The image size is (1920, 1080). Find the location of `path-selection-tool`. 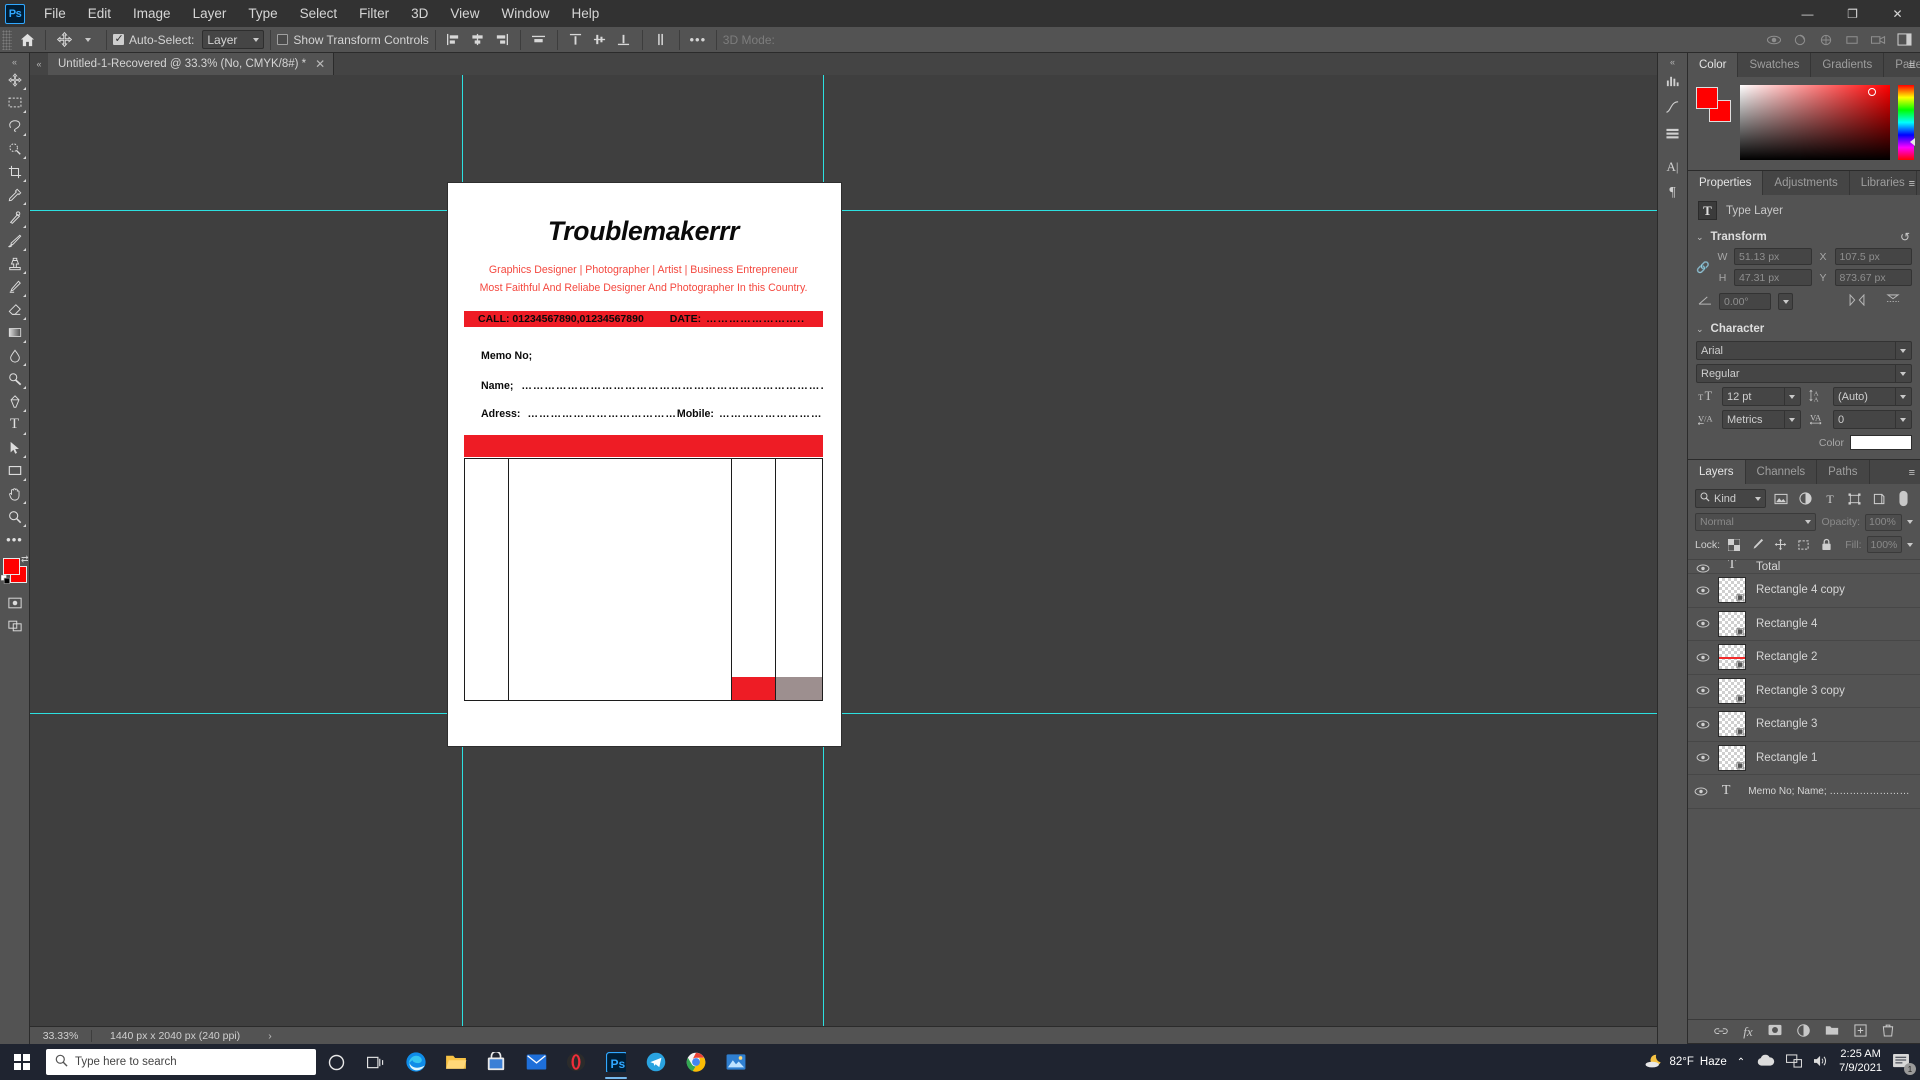

path-selection-tool is located at coordinates (15, 447).